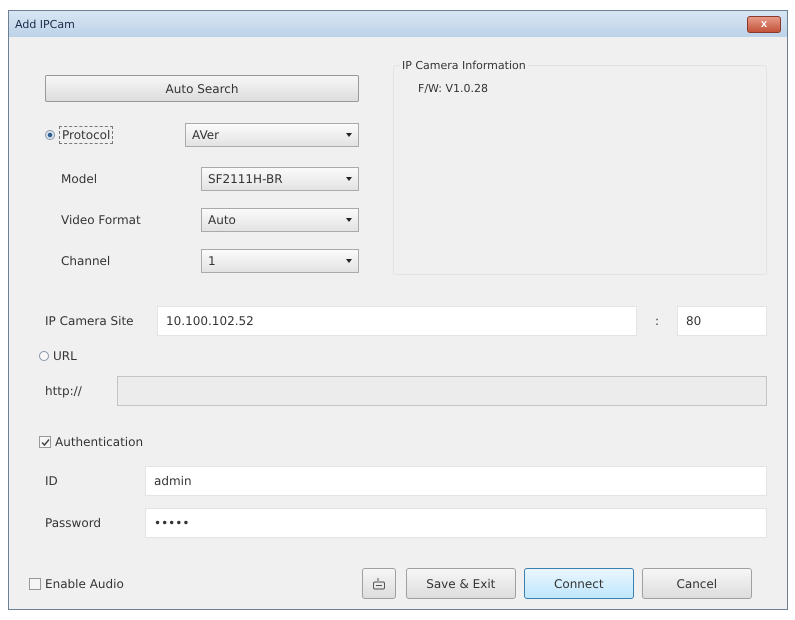  I want to click on field-label: Channel, so click(86, 261).